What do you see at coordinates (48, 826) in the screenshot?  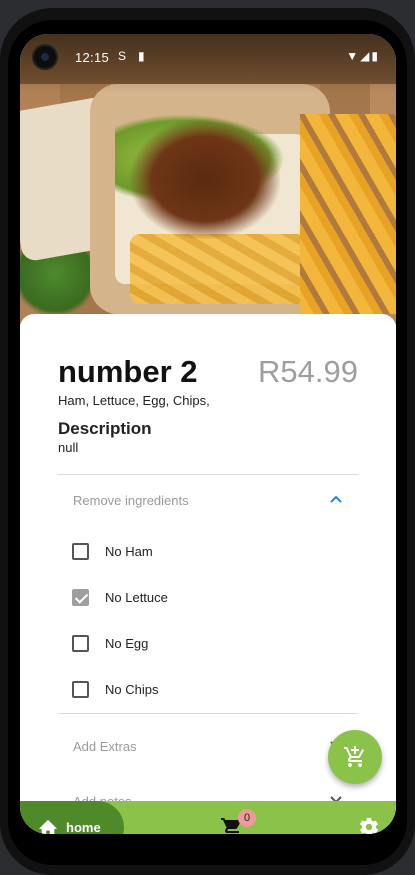 I see `home-icon` at bounding box center [48, 826].